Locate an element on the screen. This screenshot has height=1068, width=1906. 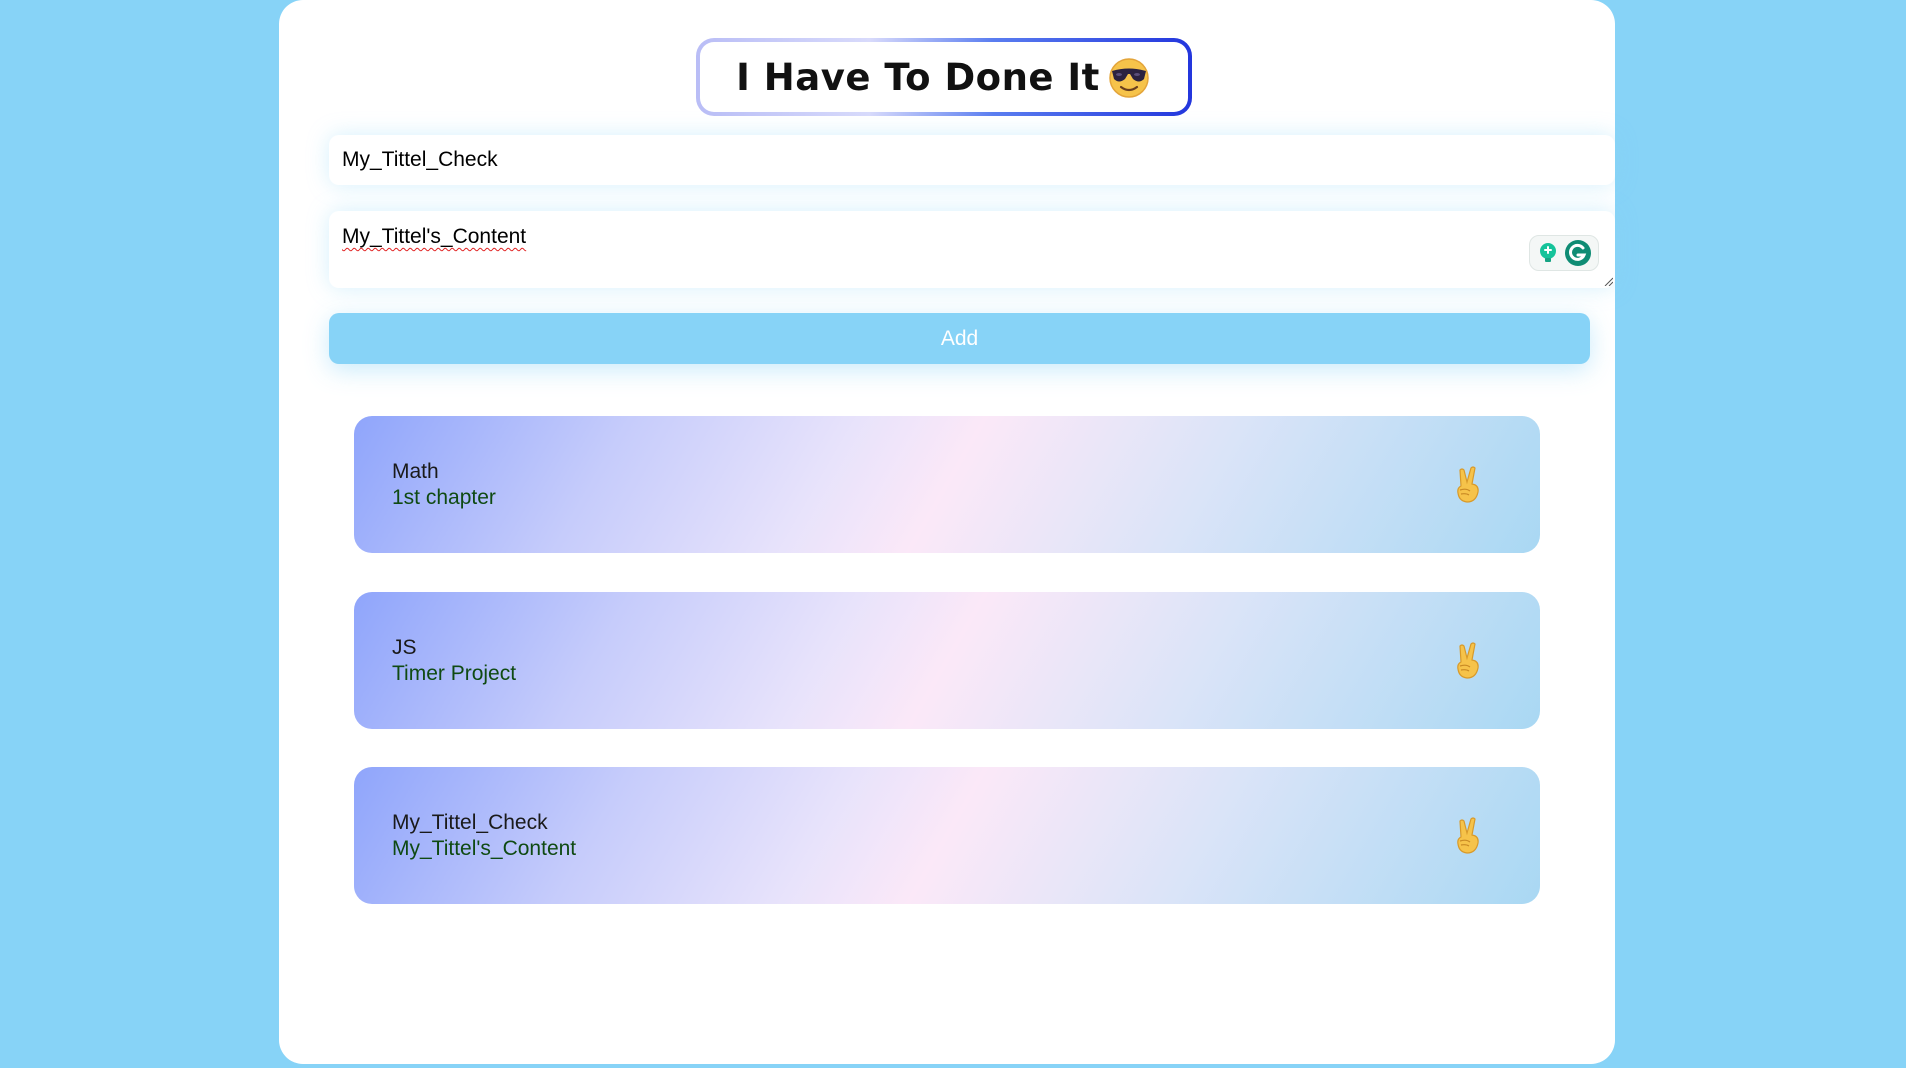
grammarly-icon is located at coordinates (1578, 253).